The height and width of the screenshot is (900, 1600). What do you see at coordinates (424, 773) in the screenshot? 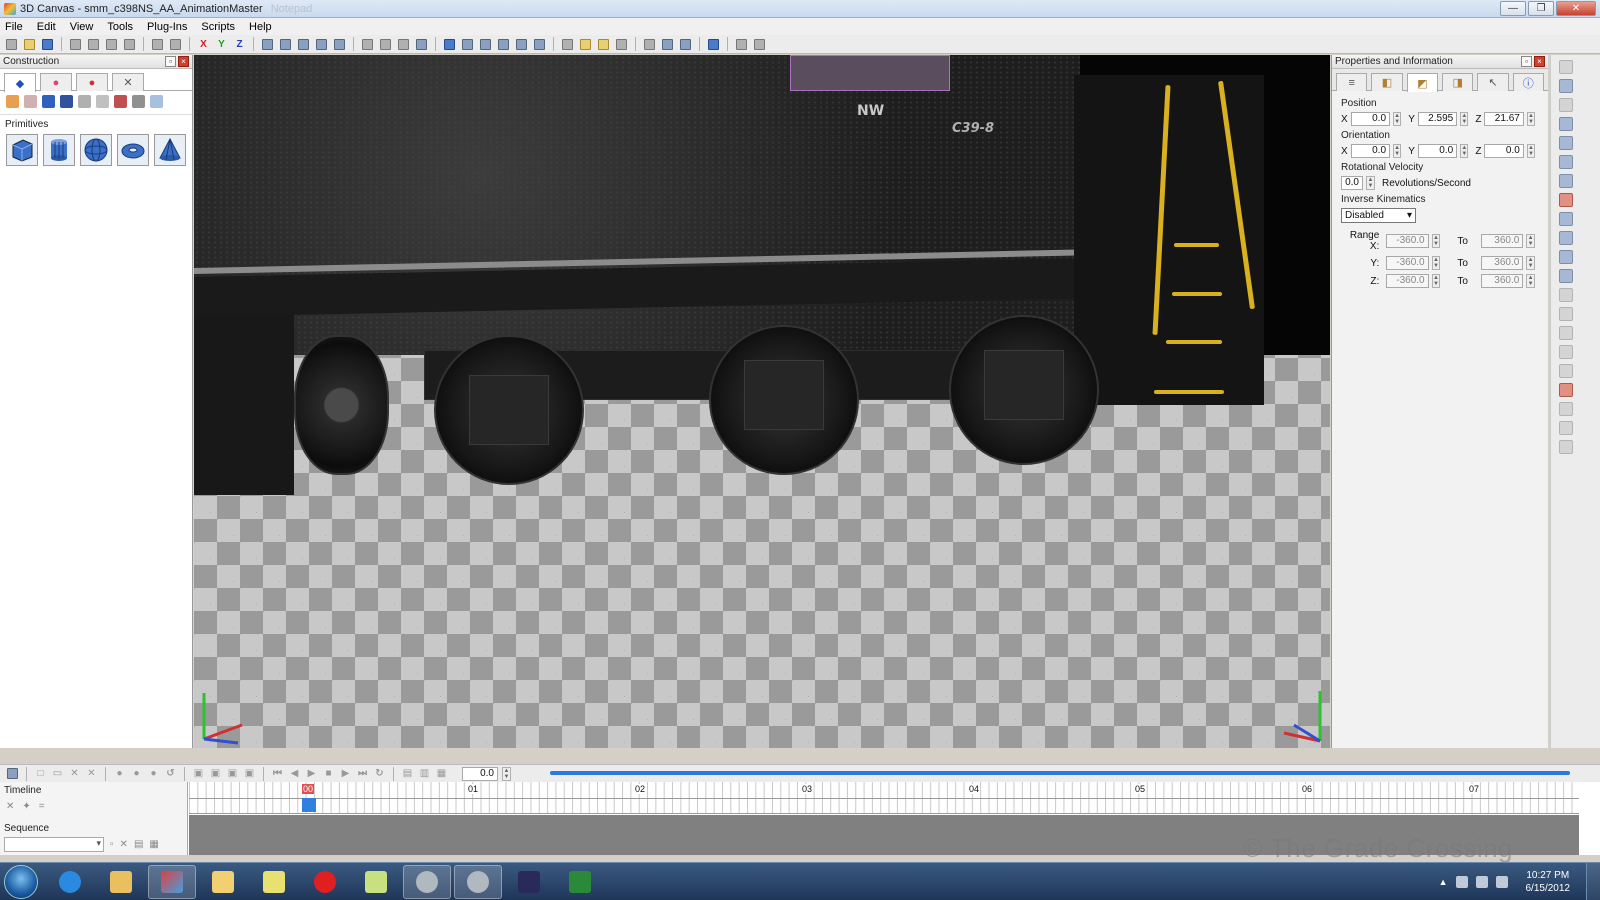
I see `render-anim-icon: ▥` at bounding box center [424, 773].